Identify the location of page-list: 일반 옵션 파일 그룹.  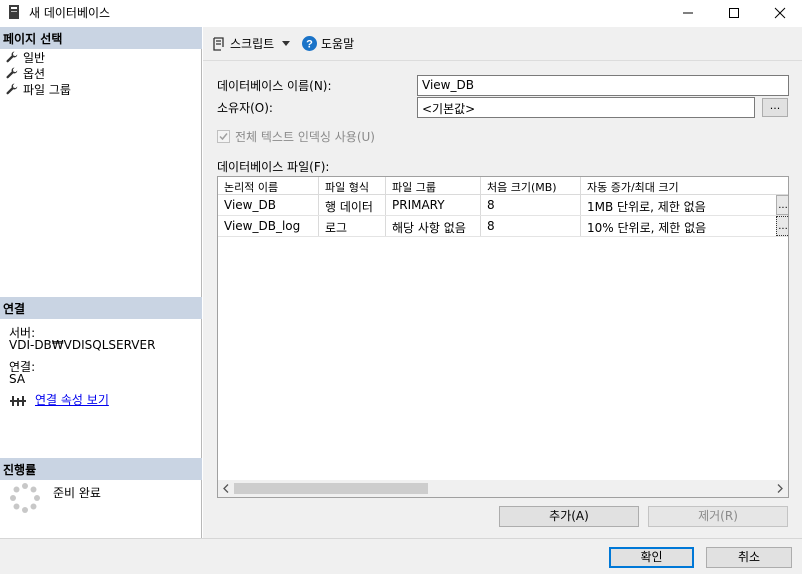
(38, 73).